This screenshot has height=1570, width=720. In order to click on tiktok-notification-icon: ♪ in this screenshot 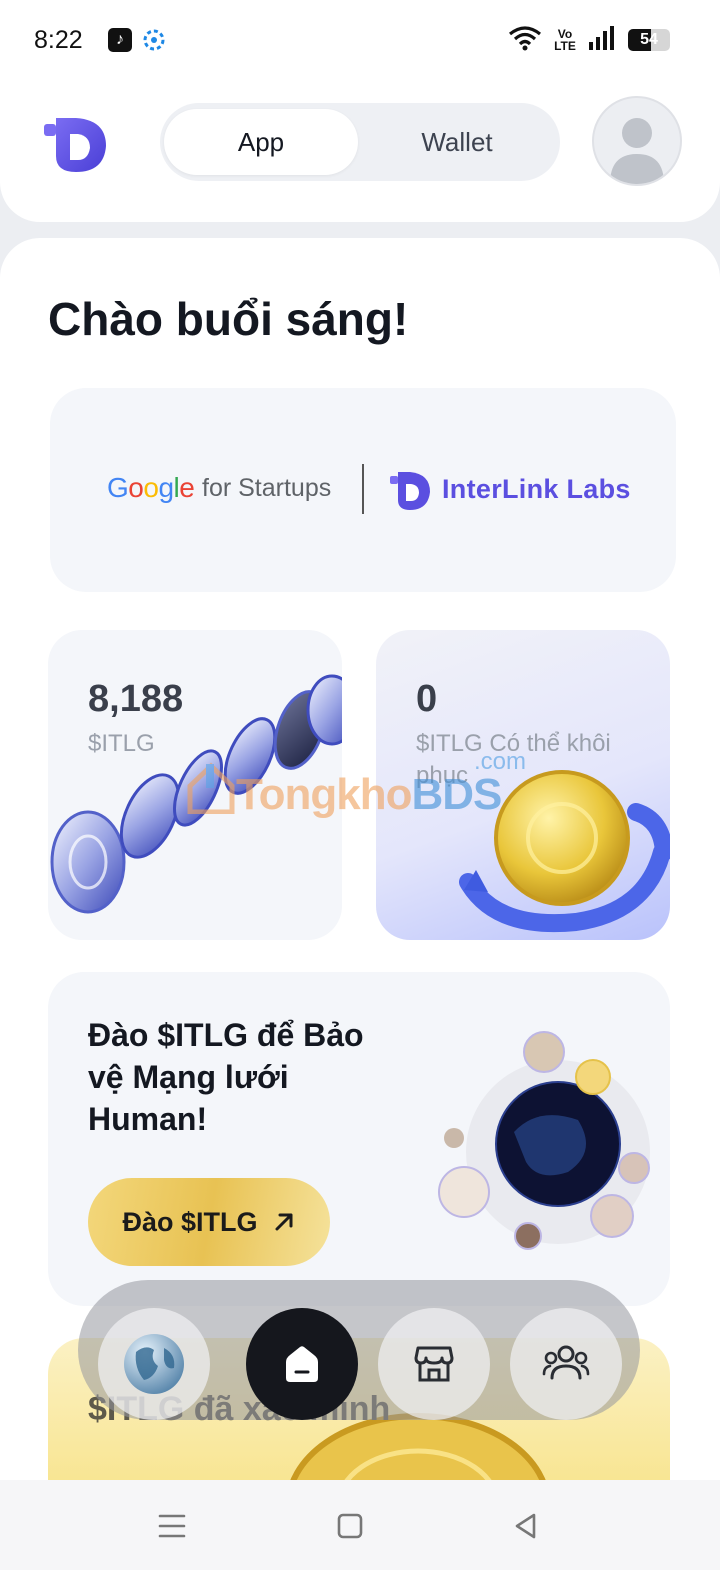, I will do `click(120, 40)`.